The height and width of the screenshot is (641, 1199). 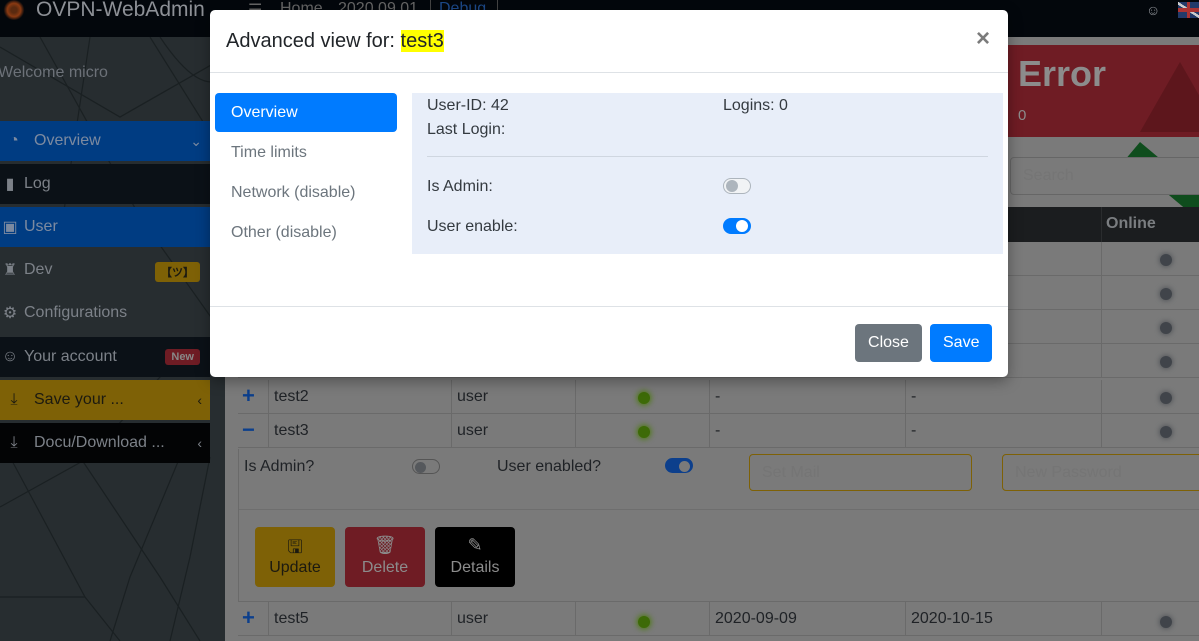 What do you see at coordinates (475, 557) in the screenshot?
I see `details-button: ✎ Details` at bounding box center [475, 557].